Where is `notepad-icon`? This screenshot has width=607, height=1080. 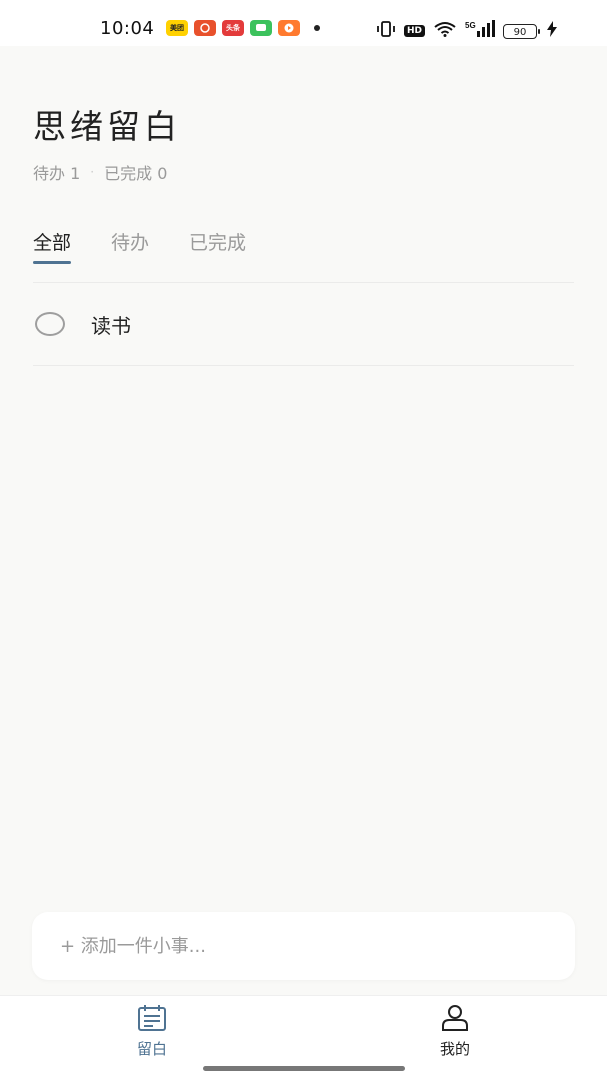
notepad-icon is located at coordinates (152, 1019).